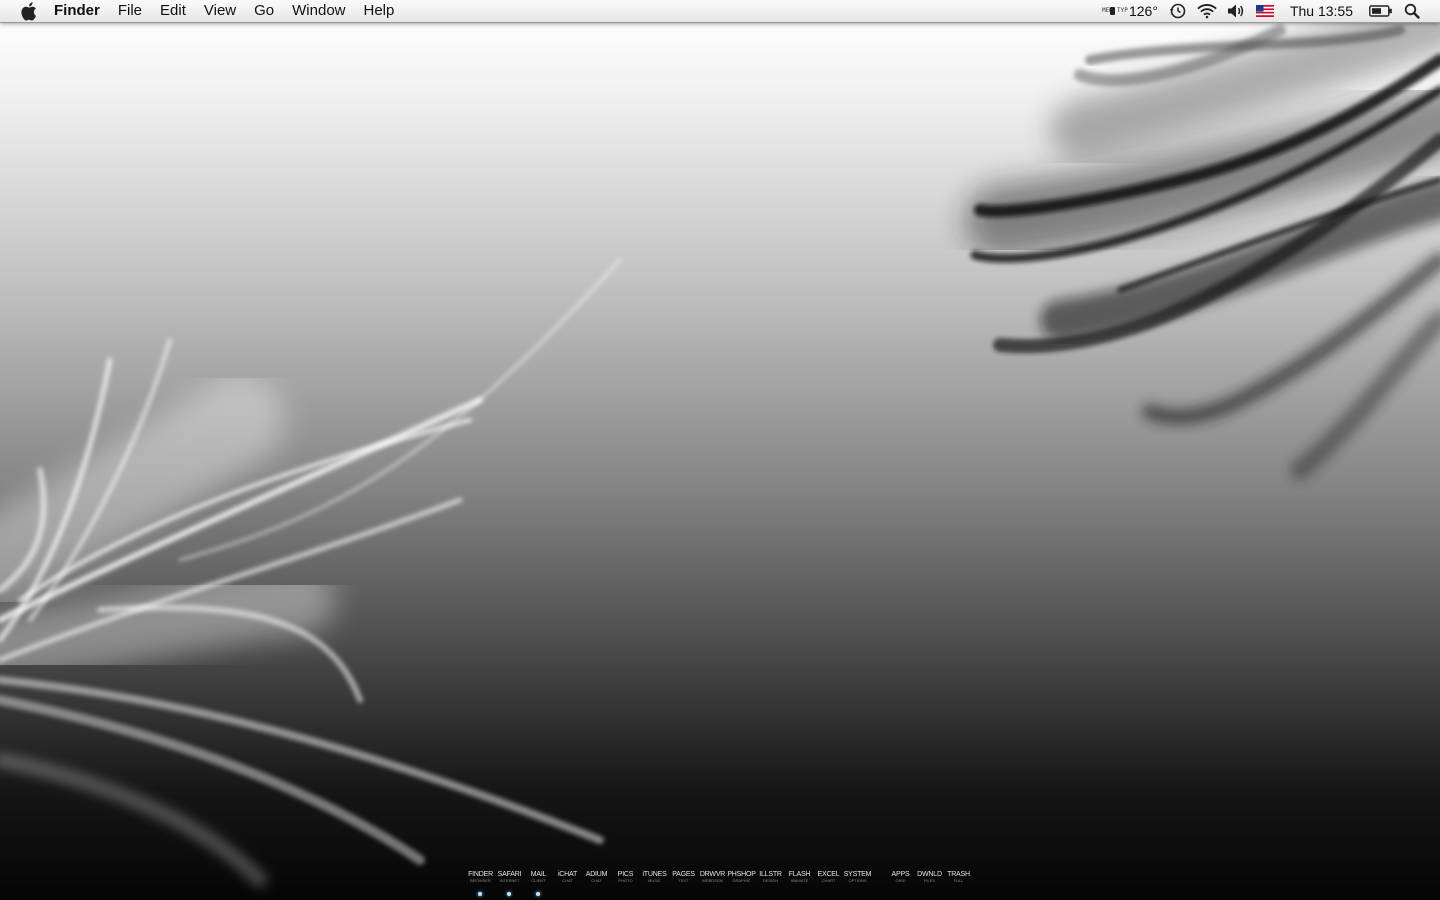 The height and width of the screenshot is (900, 1440). What do you see at coordinates (596, 884) in the screenshot?
I see `dock-item-adium: ADIUM CHAT` at bounding box center [596, 884].